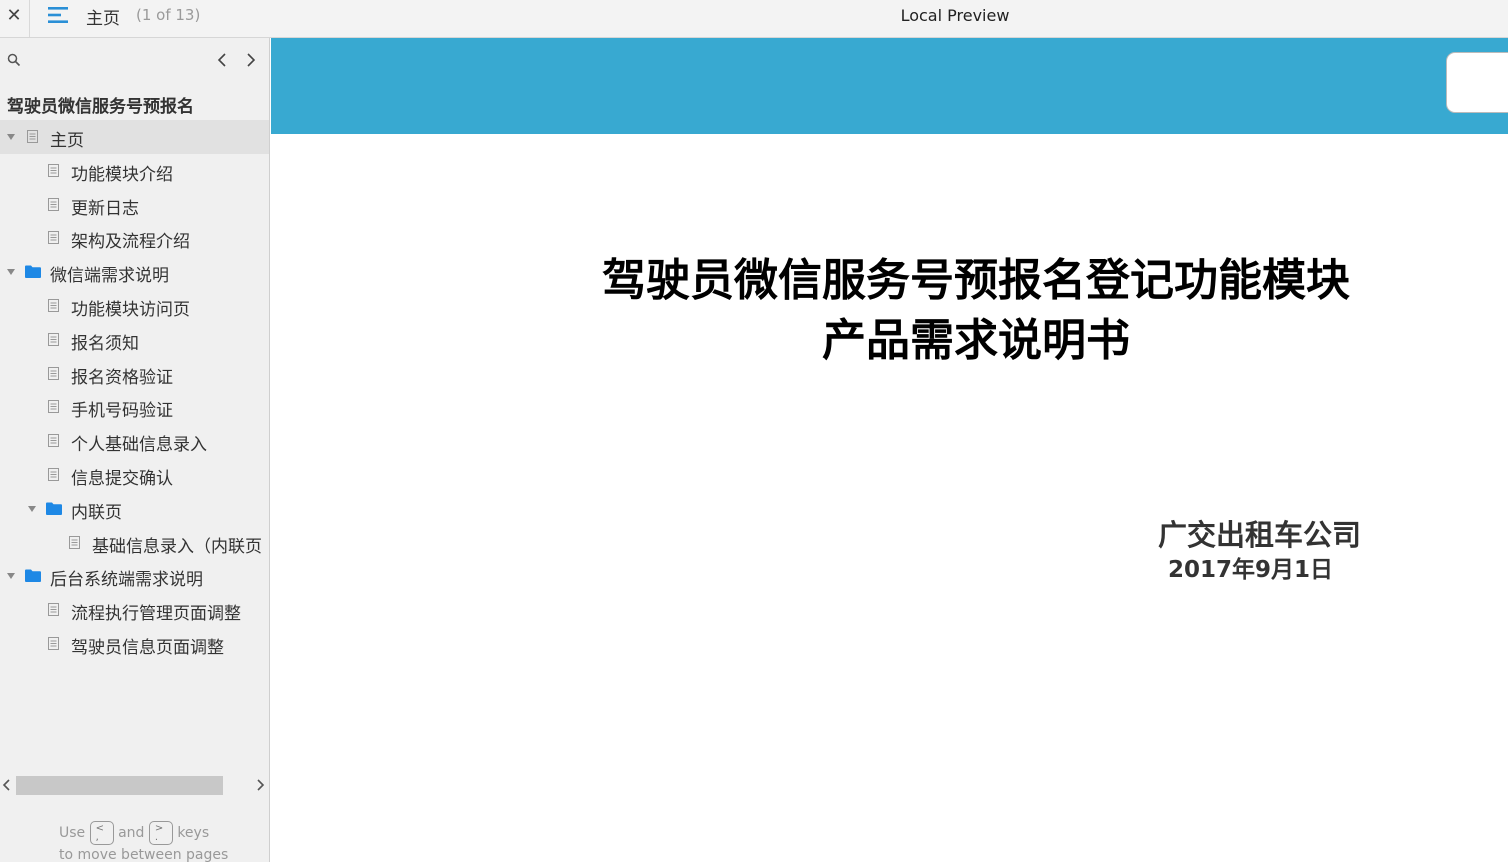 The image size is (1508, 862). What do you see at coordinates (251, 60) in the screenshot?
I see `next-page-button` at bounding box center [251, 60].